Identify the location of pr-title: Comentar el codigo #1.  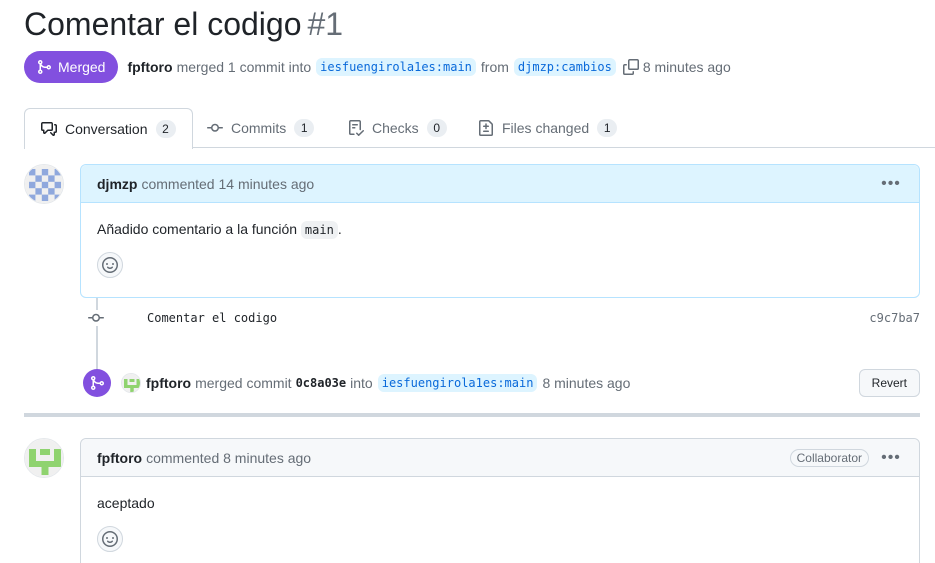
(183, 24).